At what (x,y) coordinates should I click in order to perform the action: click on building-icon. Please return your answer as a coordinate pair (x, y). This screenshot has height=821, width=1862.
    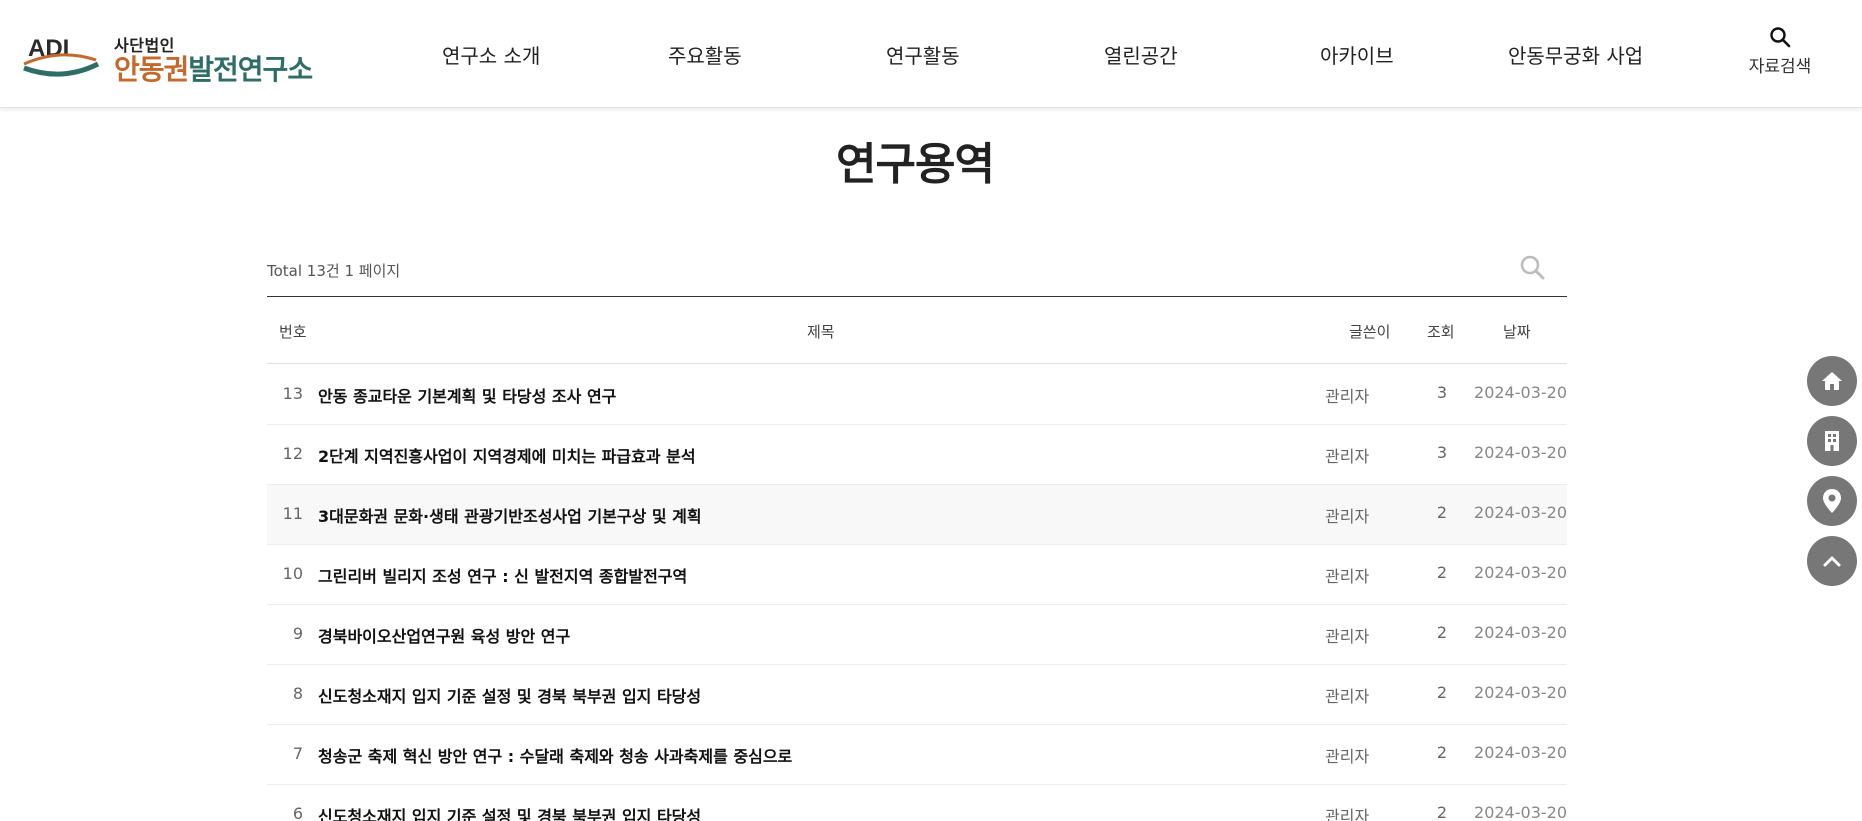
    Looking at the image, I should click on (1832, 441).